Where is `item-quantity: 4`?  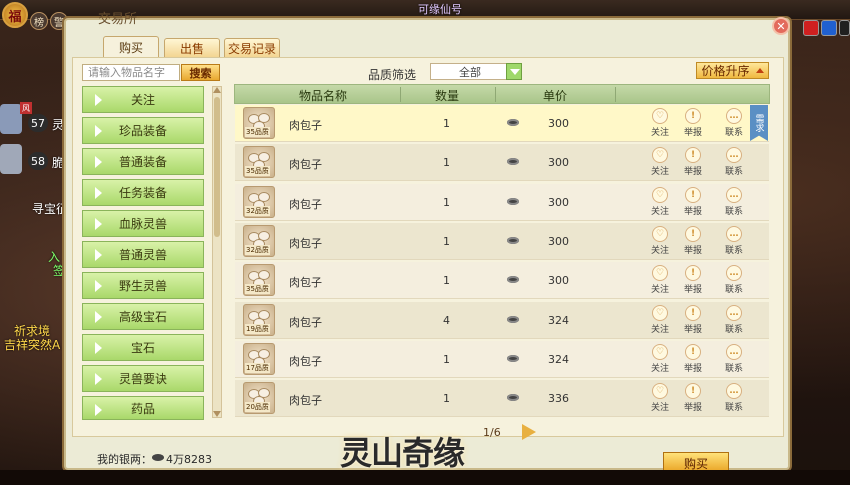 item-quantity: 4 is located at coordinates (446, 320).